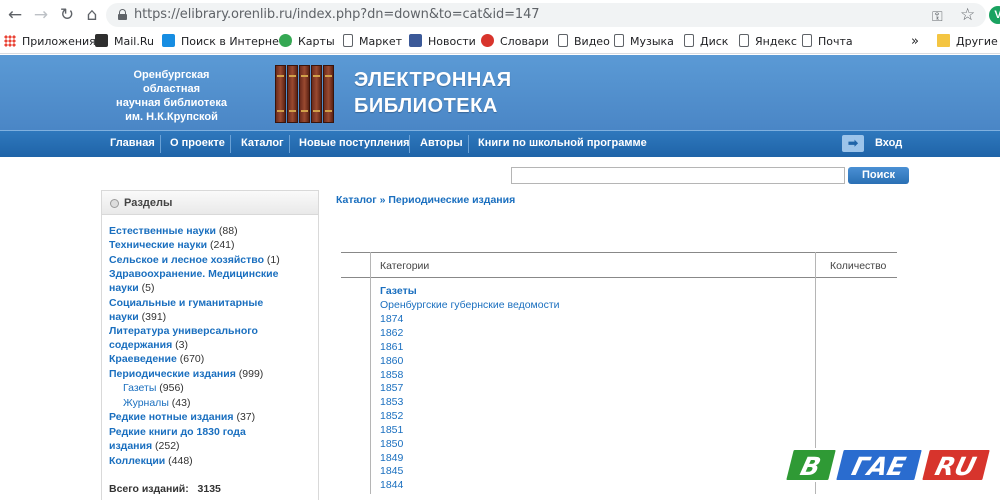 This screenshot has height=500, width=1000. Describe the element at coordinates (227, 42) in the screenshot. I see `bookmark-search: Поиск в Интернете` at that location.